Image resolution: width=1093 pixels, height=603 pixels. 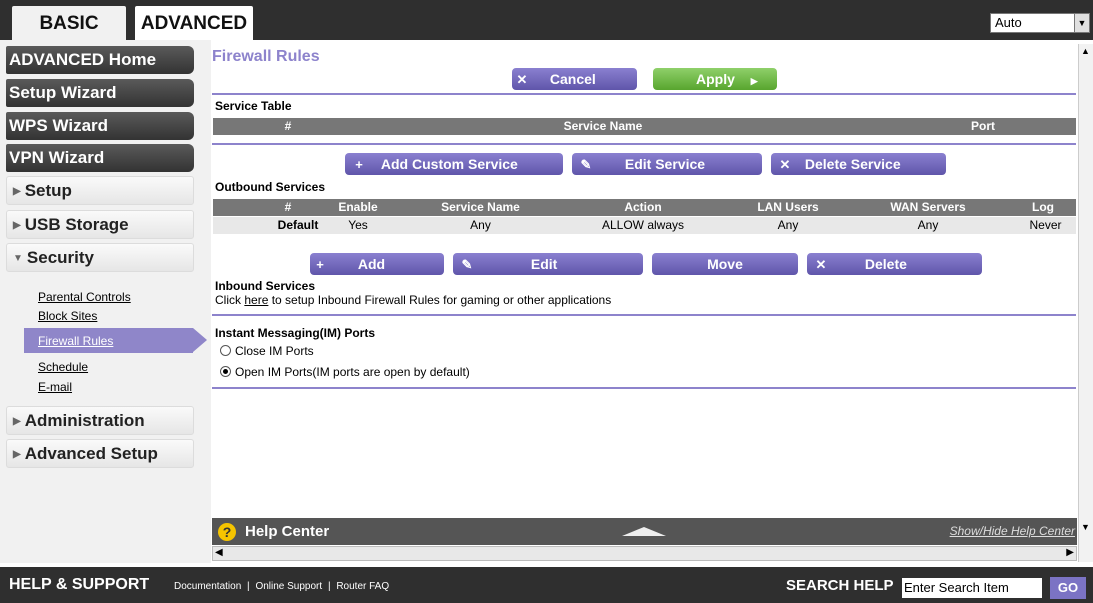 What do you see at coordinates (270, 187) in the screenshot?
I see `outbound-services-title: Outbound Services` at bounding box center [270, 187].